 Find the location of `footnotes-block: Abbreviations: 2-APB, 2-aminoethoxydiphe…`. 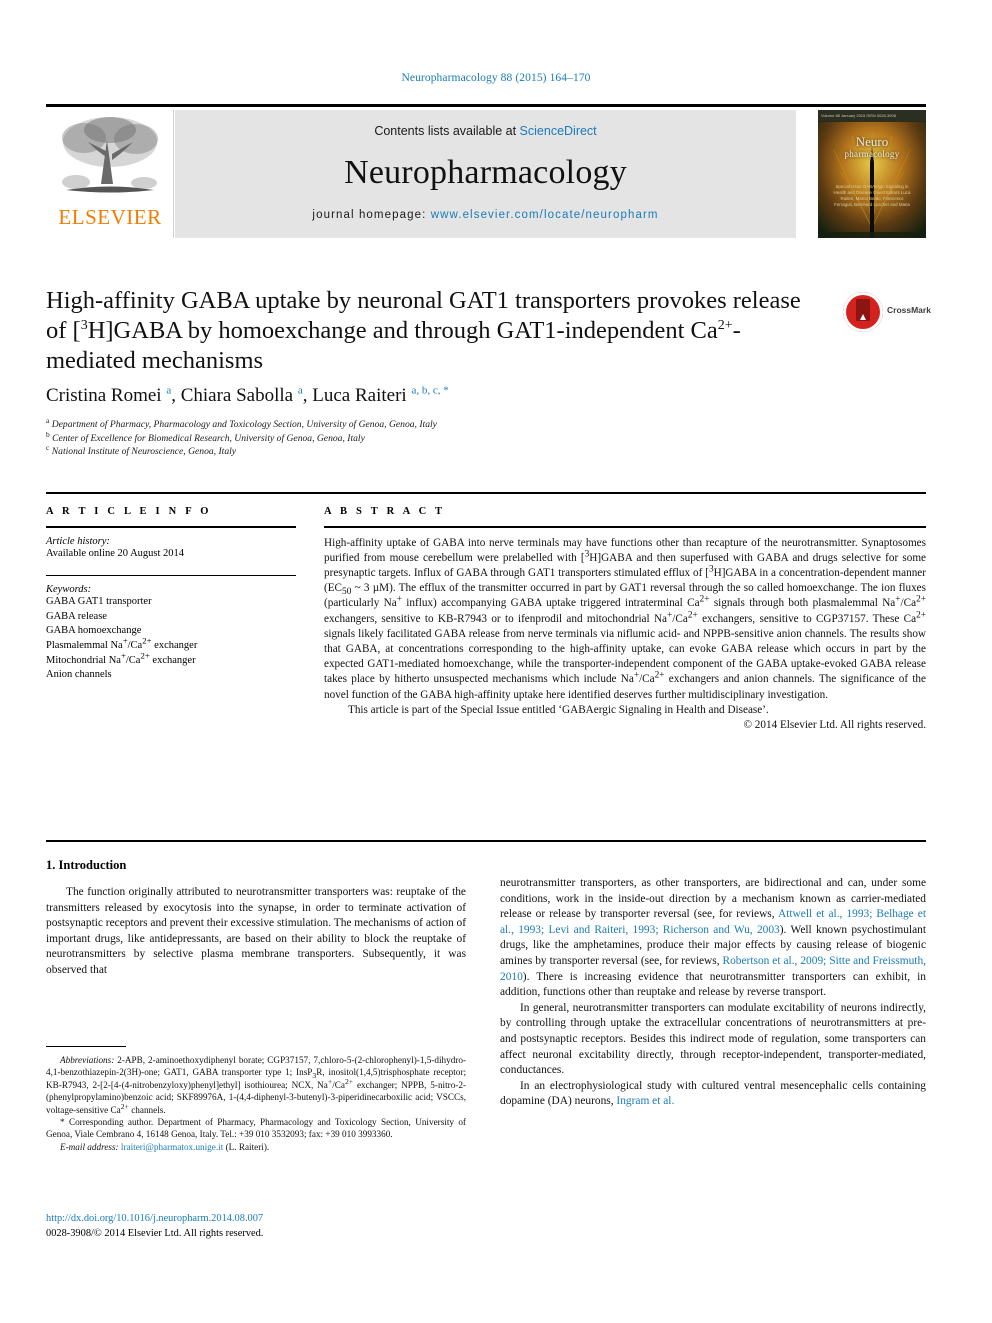

footnotes-block: Abbreviations: 2-APB, 2-aminoethoxydiphe… is located at coordinates (256, 1103).